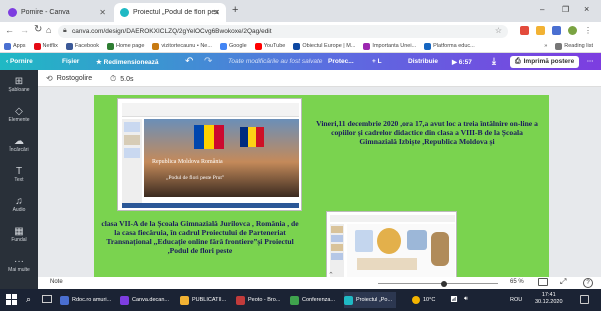 Image resolution: width=601 pixels, height=311 pixels. I want to click on panel-item-templates: ⊞ Șabloane, so click(19, 84).